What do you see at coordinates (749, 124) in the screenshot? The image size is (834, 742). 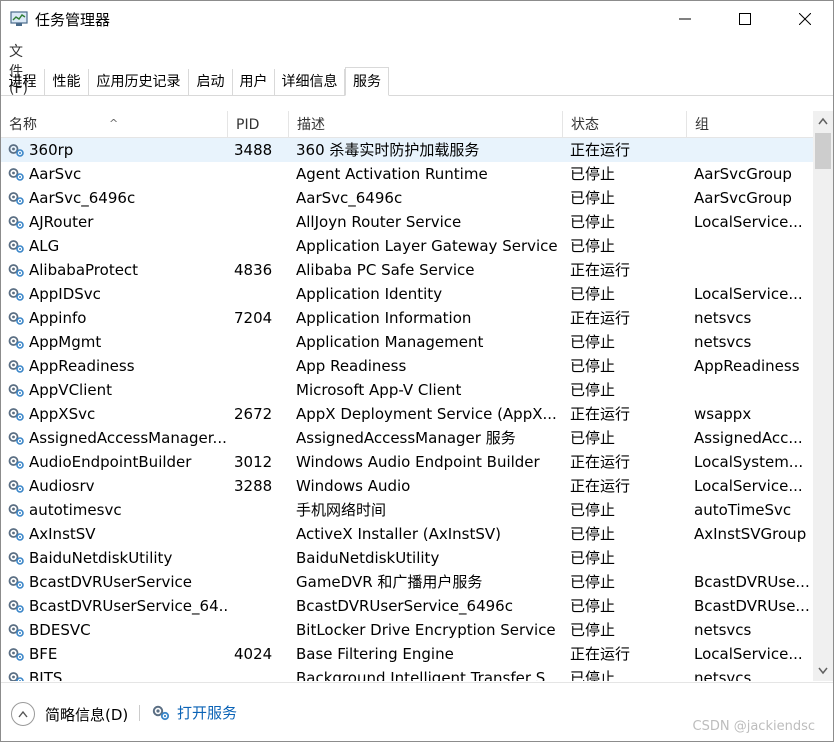 I see `column-header-group: 组` at bounding box center [749, 124].